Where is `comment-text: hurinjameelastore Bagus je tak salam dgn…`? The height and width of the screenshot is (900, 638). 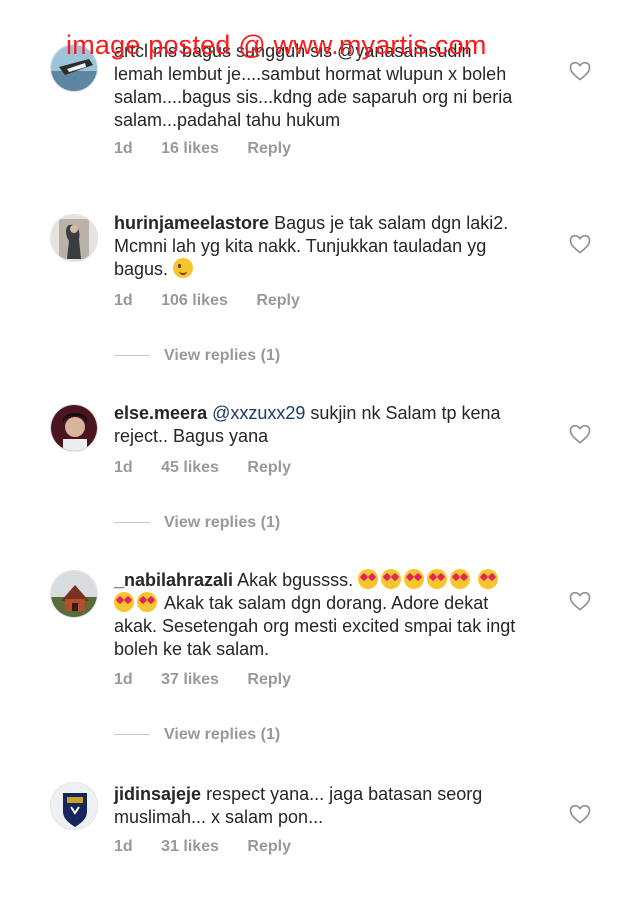 comment-text: hurinjameelastore Bagus je tak salam dgn… is located at coordinates (311, 246).